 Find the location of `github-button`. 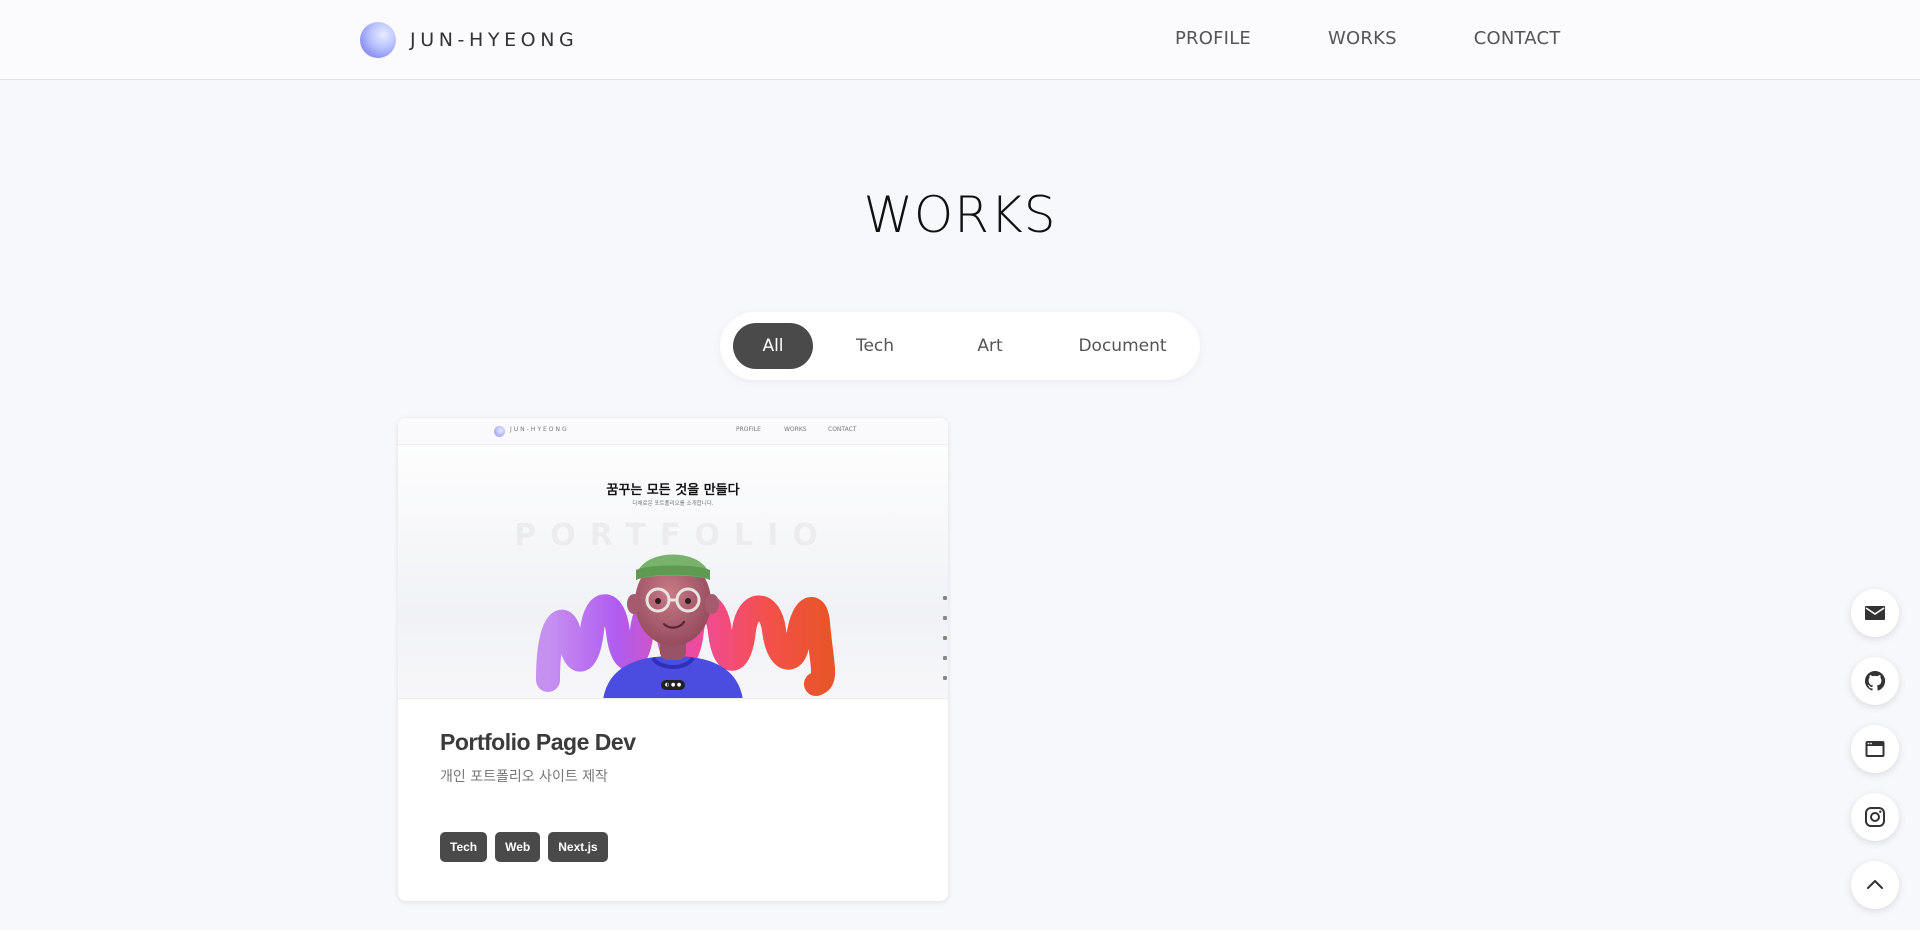

github-button is located at coordinates (1875, 681).